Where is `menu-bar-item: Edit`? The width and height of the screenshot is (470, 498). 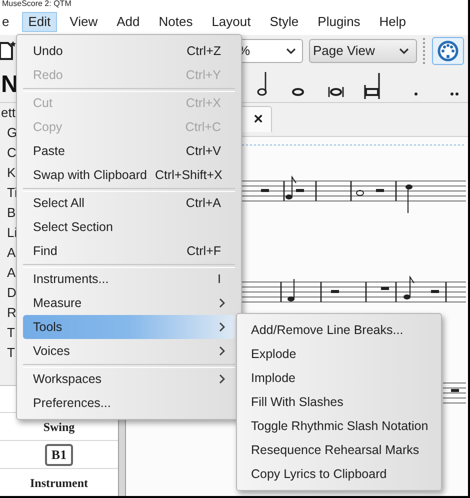
menu-bar-item: Edit is located at coordinates (39, 22).